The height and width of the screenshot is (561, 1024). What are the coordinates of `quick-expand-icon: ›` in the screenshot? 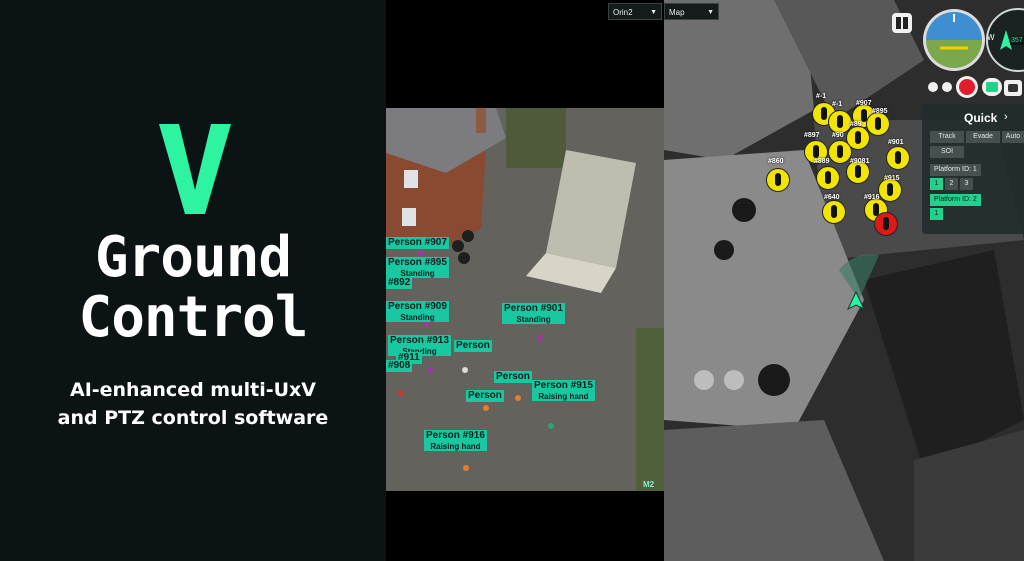 It's located at (1006, 117).